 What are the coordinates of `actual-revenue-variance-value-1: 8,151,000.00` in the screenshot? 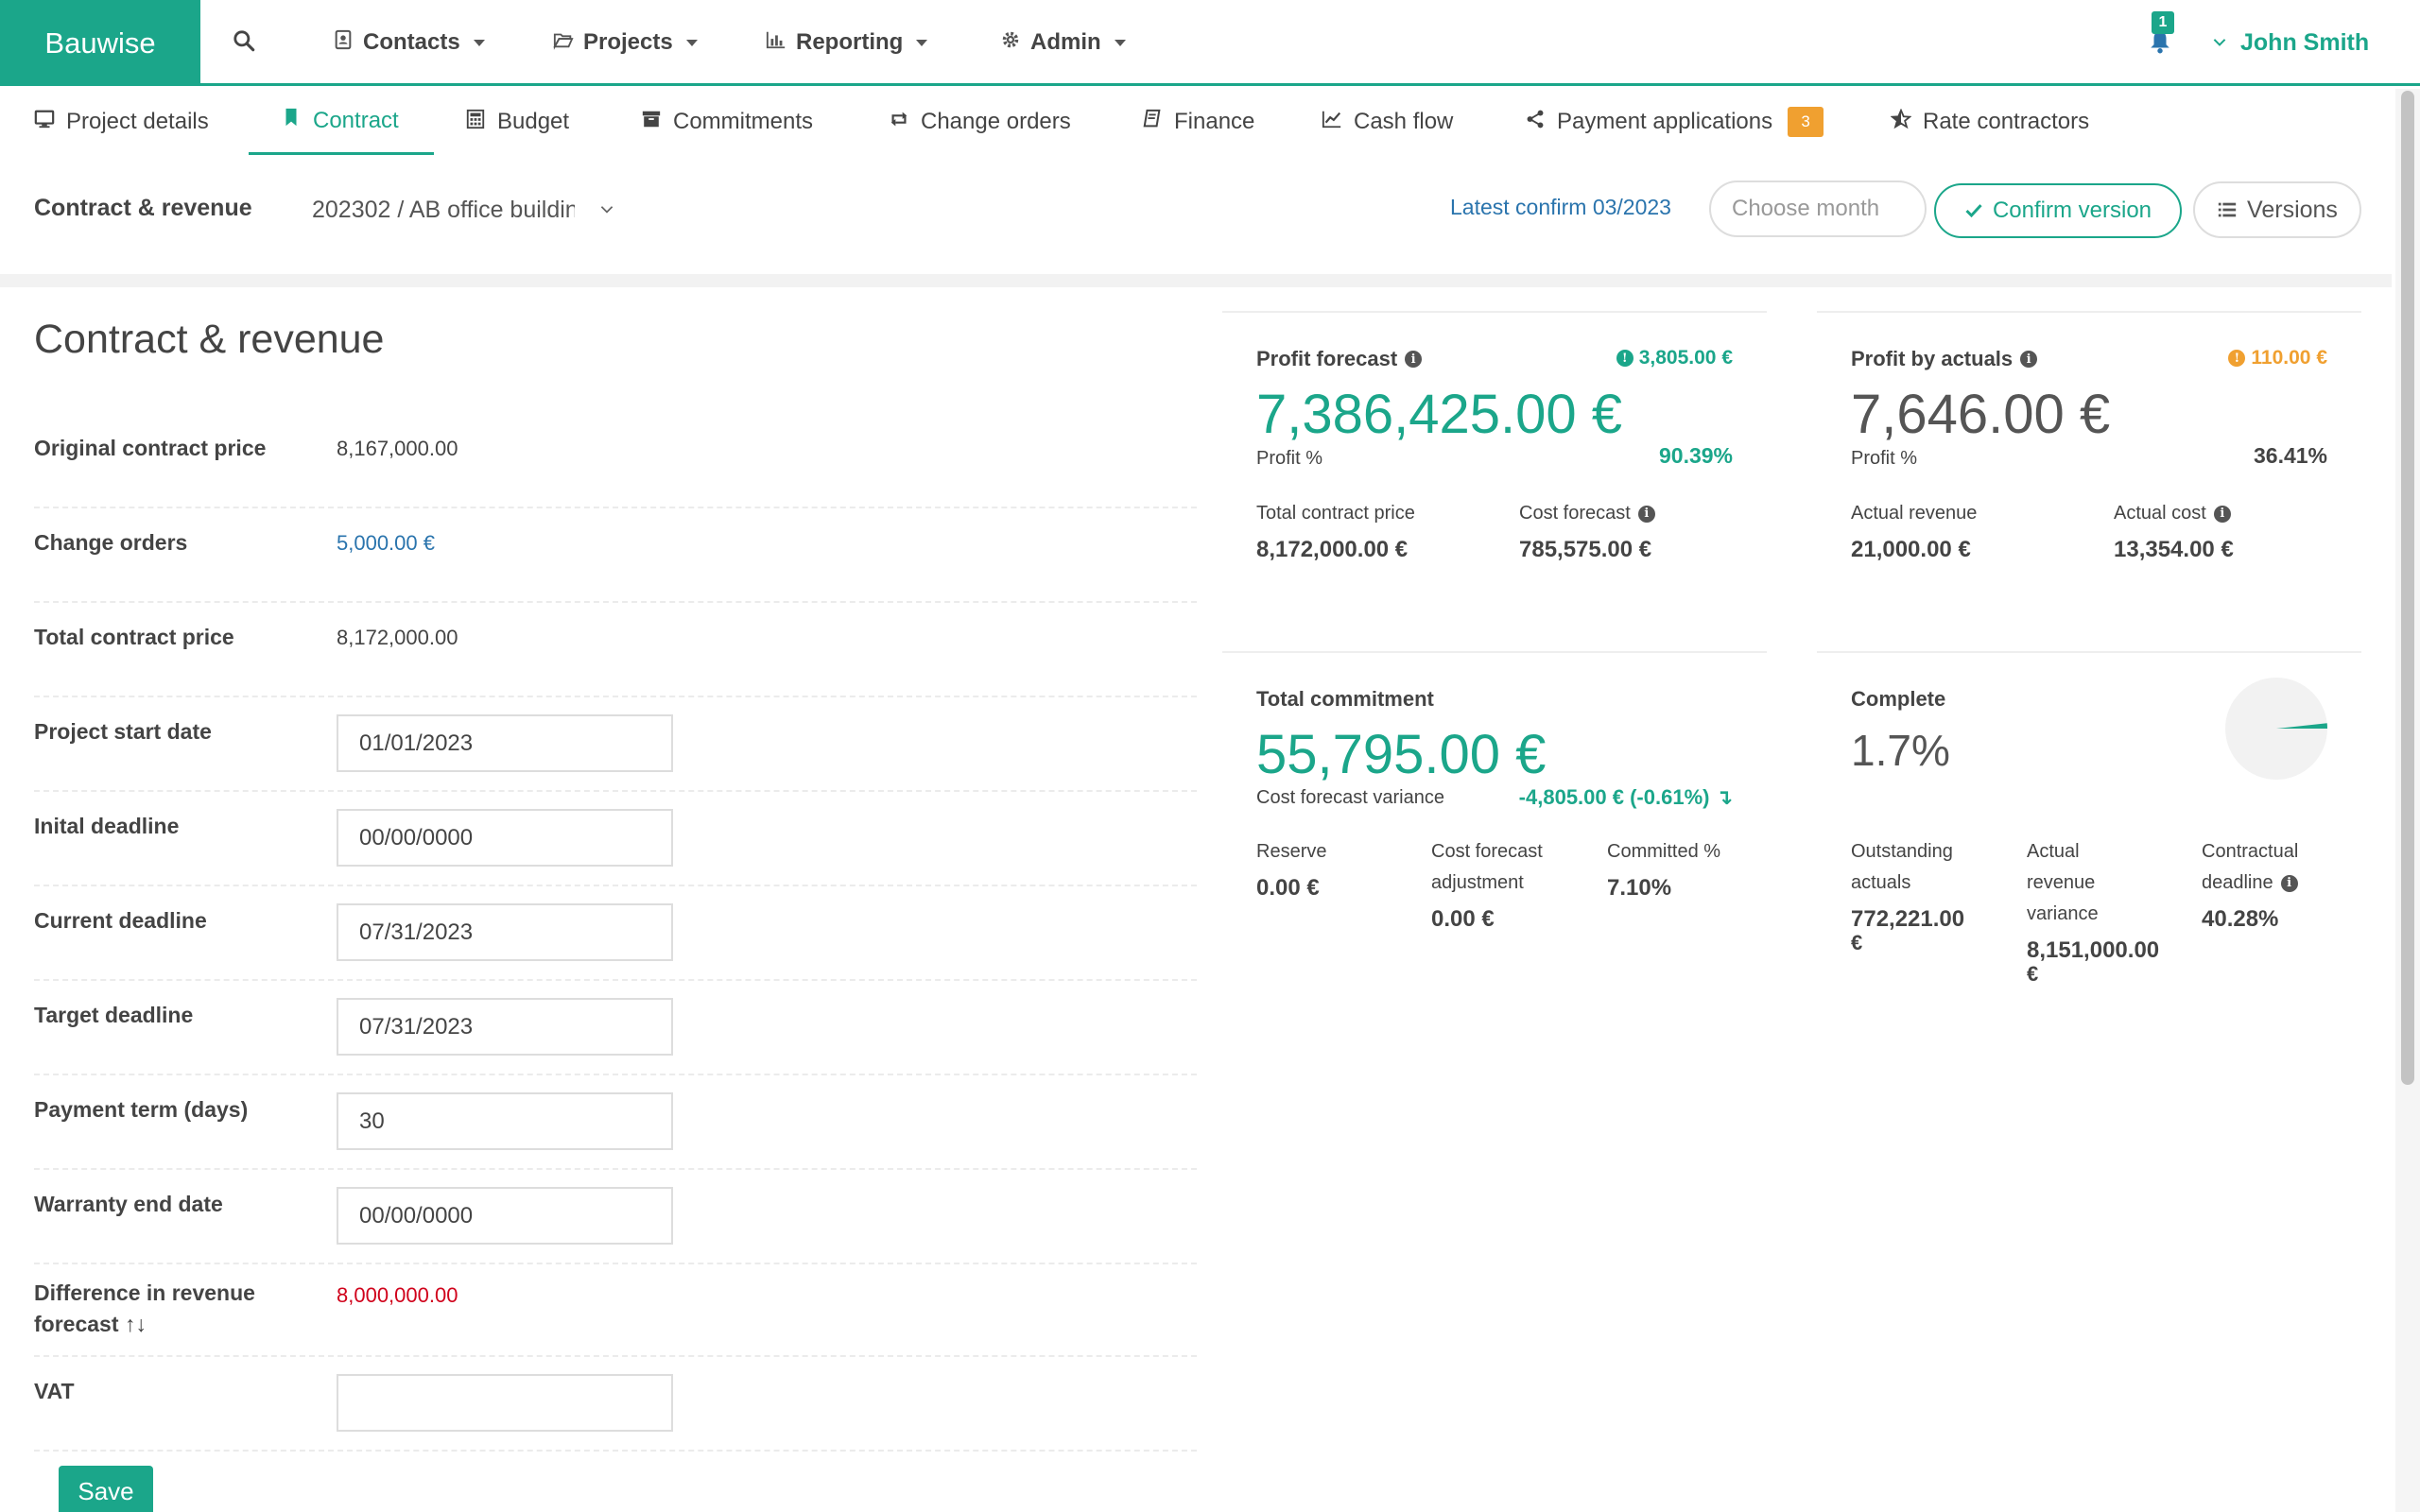 It's located at (2093, 950).